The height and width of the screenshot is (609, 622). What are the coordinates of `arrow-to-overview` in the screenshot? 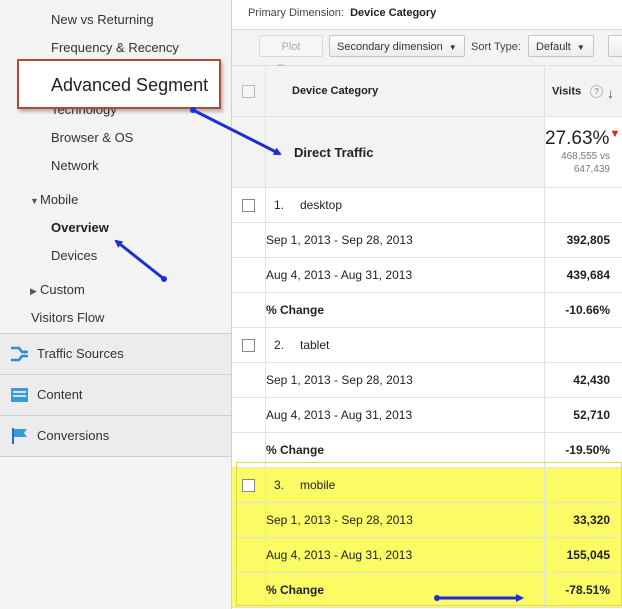 It's located at (140, 260).